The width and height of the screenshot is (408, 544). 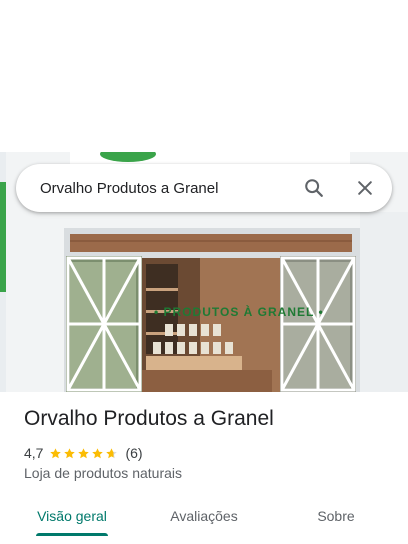 I want to click on place-title: Orvalho Produtos a Granel, so click(x=149, y=418).